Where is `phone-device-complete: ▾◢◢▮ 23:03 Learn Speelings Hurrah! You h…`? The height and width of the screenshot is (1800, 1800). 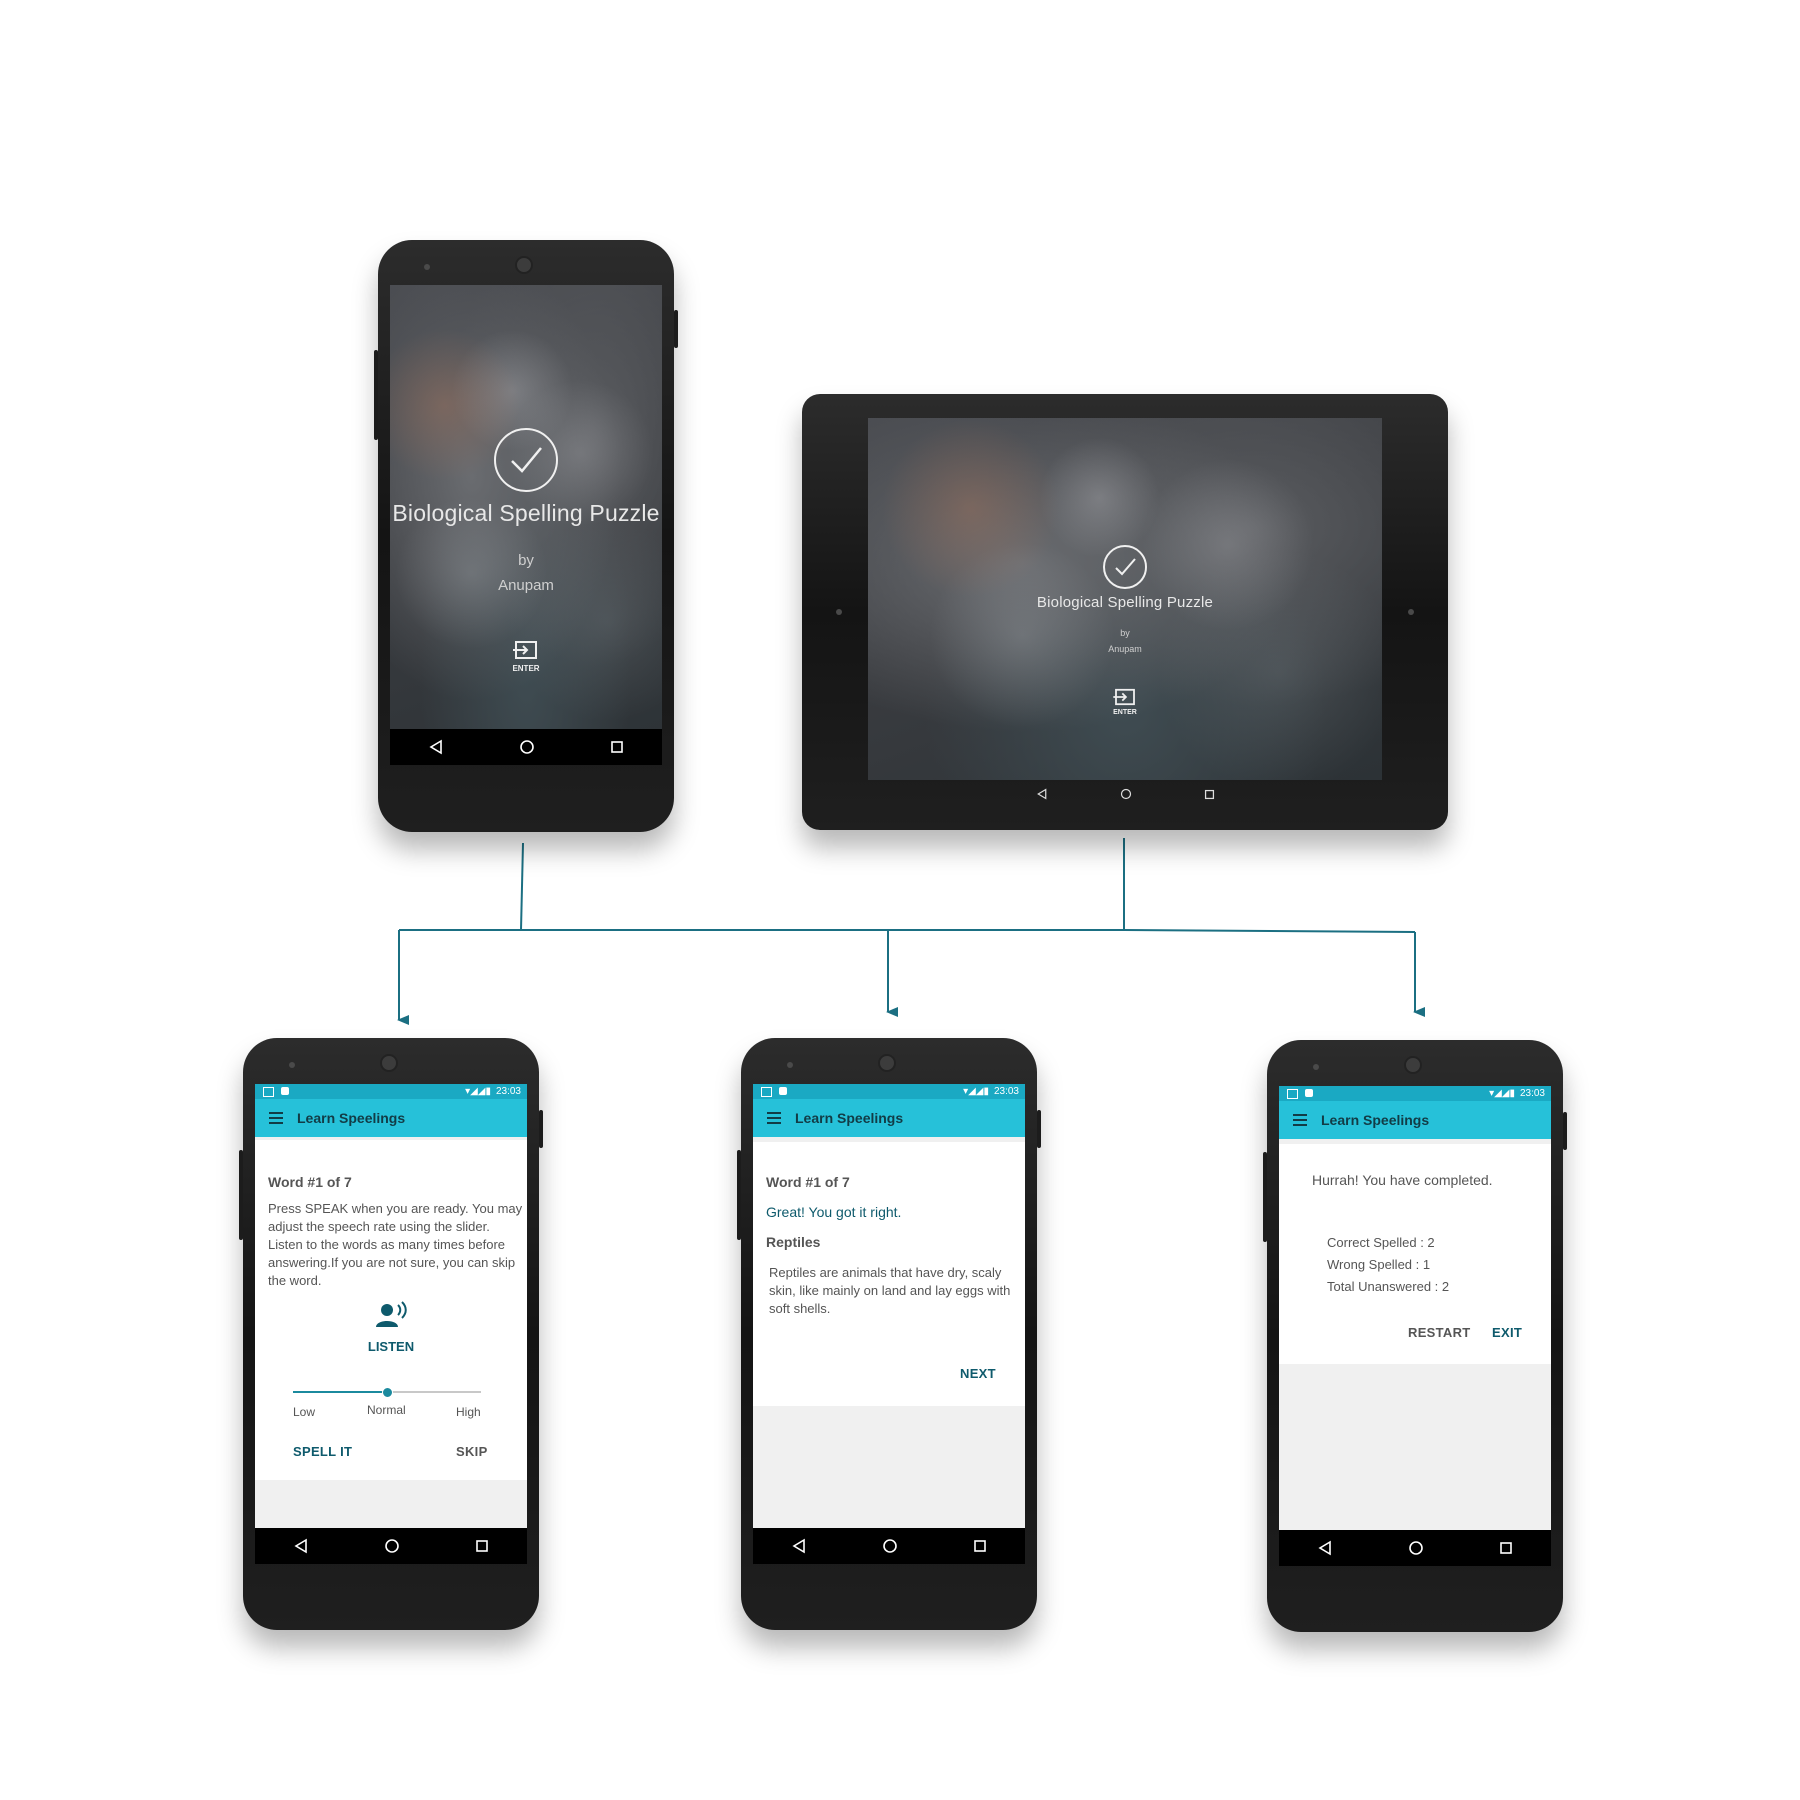
phone-device-complete: ▾◢◢▮ 23:03 Learn Speelings Hurrah! You h… is located at coordinates (1415, 1336).